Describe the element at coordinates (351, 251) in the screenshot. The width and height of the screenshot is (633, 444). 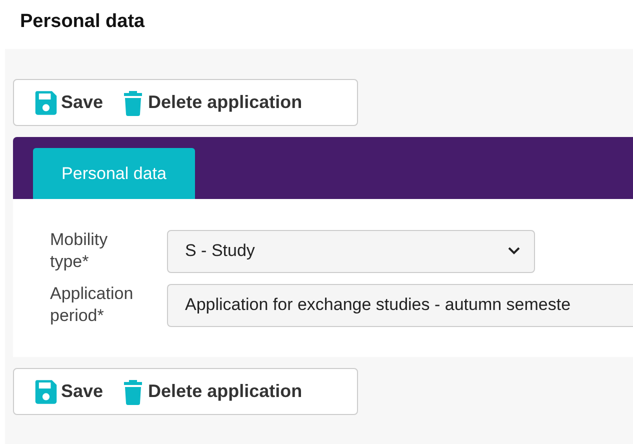
I see `select-field: S - Study` at that location.